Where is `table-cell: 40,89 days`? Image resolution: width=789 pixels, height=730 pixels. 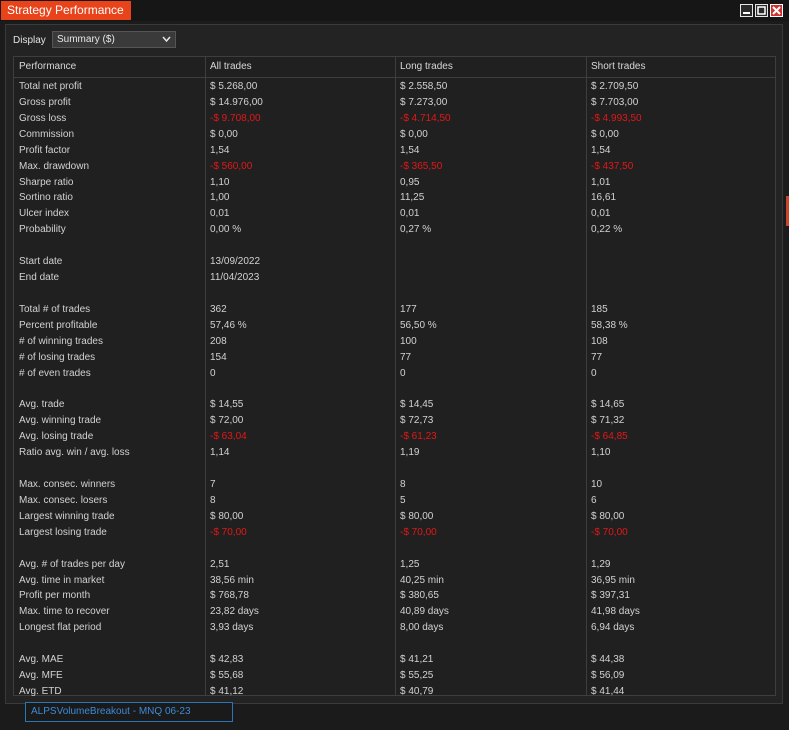 table-cell: 40,89 days is located at coordinates (424, 612).